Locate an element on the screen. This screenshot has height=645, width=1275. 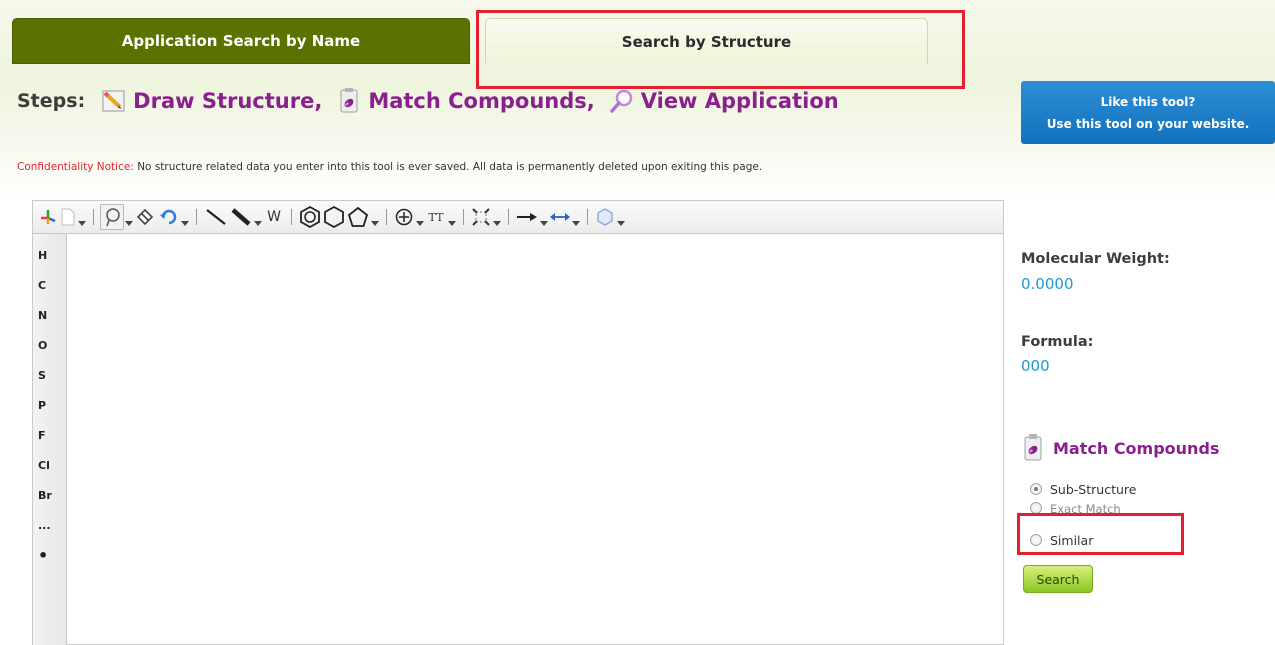
editor-toolbar: W TT is located at coordinates (518, 217).